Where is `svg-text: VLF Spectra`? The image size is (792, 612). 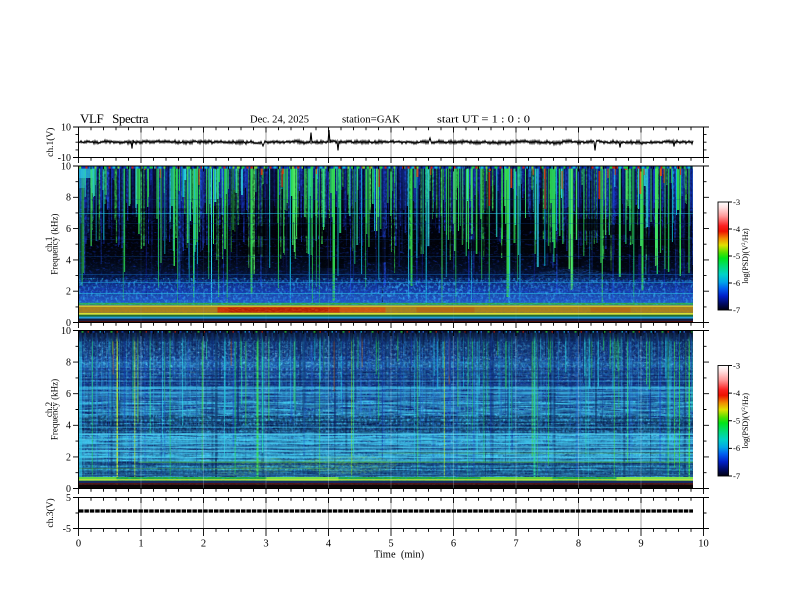 svg-text: VLF Spectra is located at coordinates (114, 118).